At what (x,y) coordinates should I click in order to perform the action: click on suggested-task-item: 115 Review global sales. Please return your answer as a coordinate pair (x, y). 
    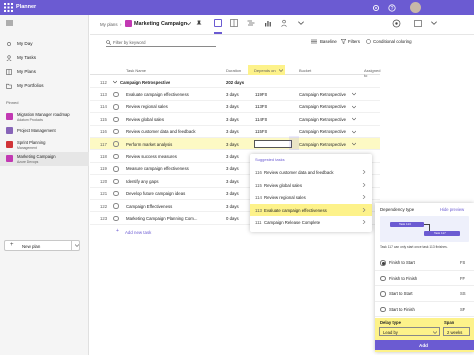
    Looking at the image, I should click on (311, 185).